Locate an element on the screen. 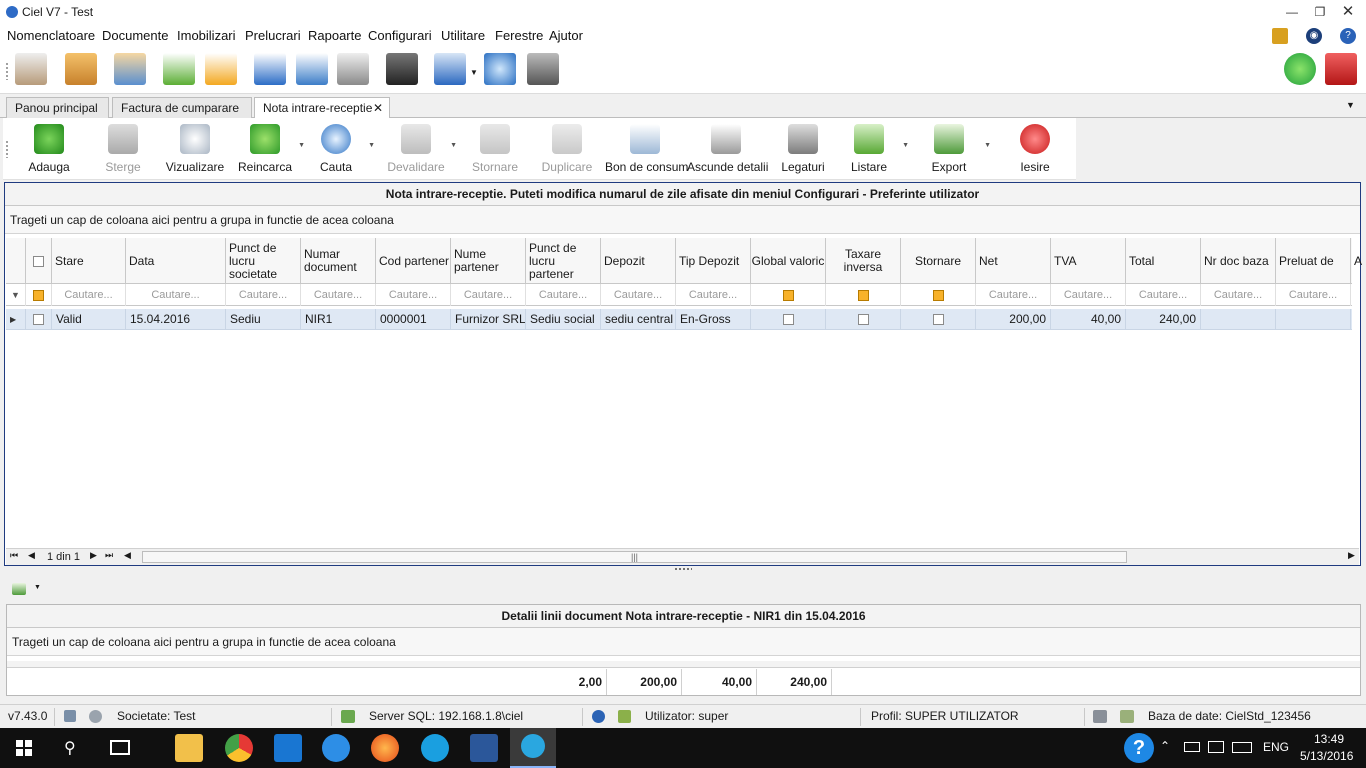 This screenshot has width=1366, height=768. menu-documente: Documente is located at coordinates (135, 35).